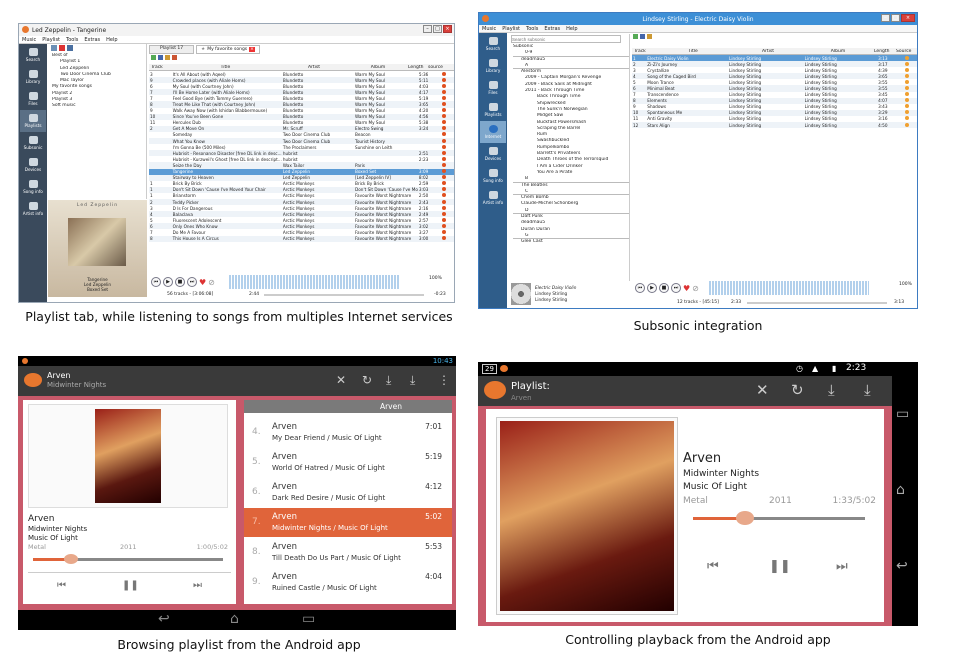 This screenshot has height=668, width=955. Describe the element at coordinates (172, 49) in the screenshot. I see `tab-playlist-17: Playlist 17` at that location.